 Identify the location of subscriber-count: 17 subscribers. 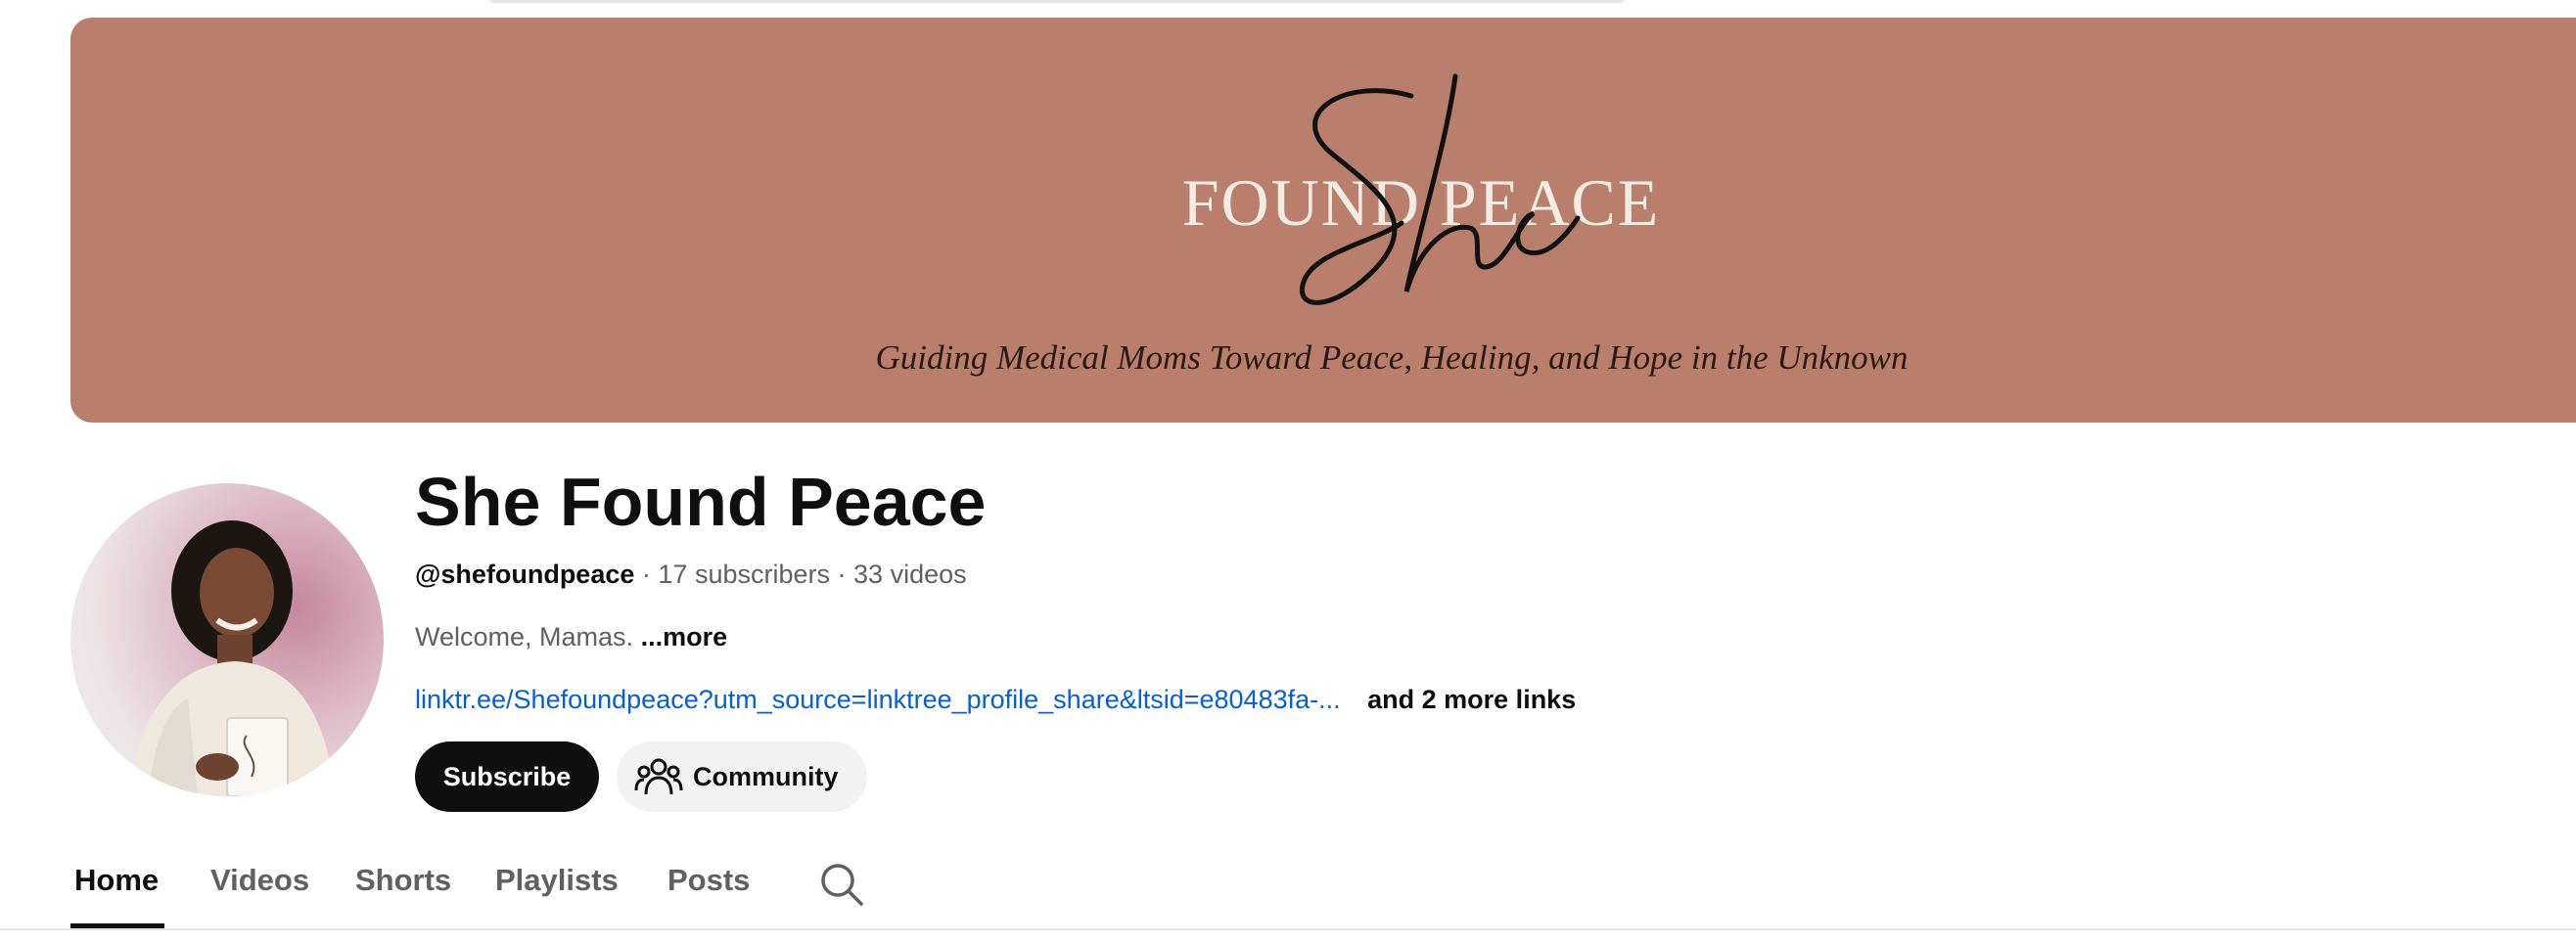
(744, 574).